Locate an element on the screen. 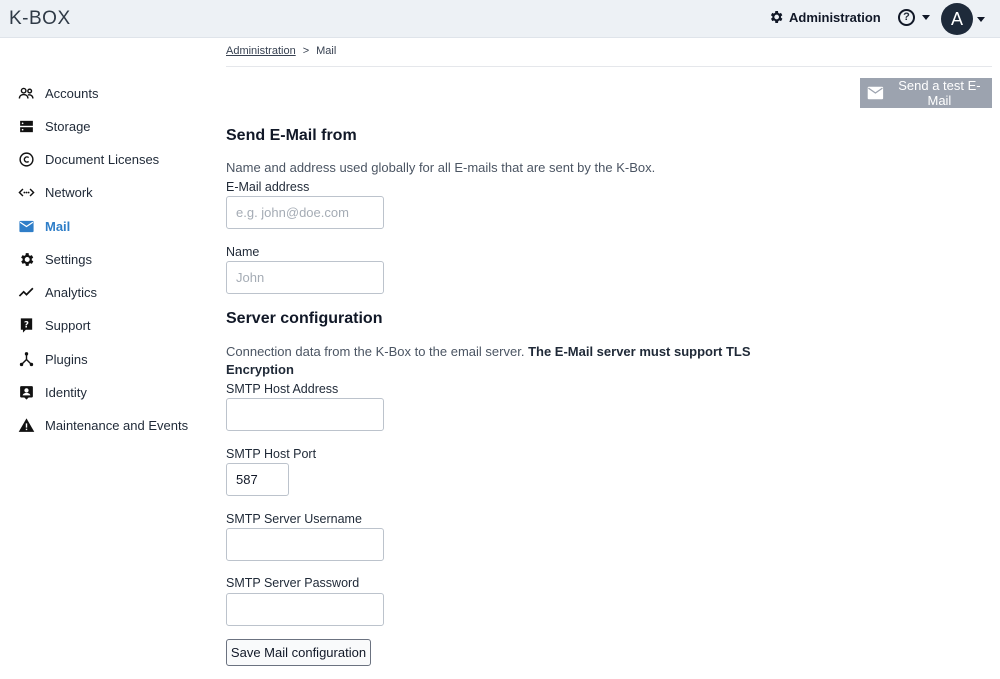 The width and height of the screenshot is (1000, 679). send-from-heading: Send E-Mail from is located at coordinates (291, 135).